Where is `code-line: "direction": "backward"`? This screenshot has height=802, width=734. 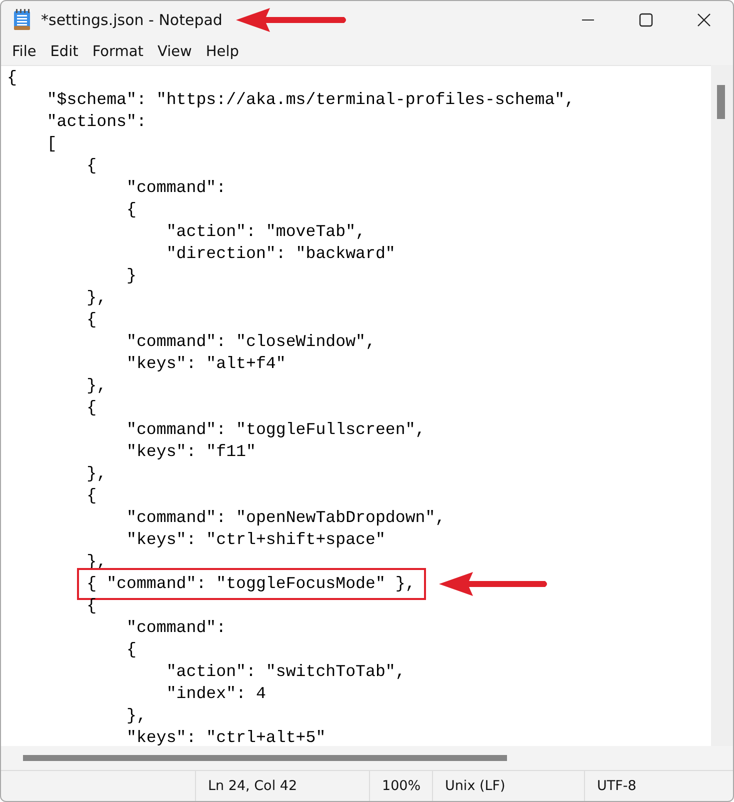
code-line: "direction": "backward" is located at coordinates (280, 254).